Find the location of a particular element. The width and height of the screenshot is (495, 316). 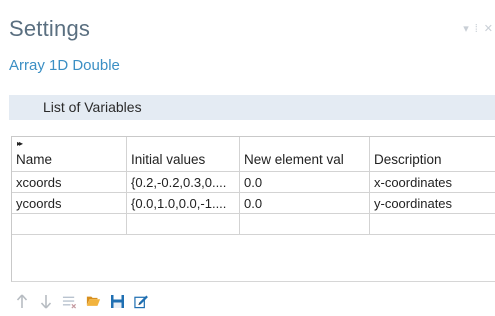

section-label: List of Variables is located at coordinates (92, 107).